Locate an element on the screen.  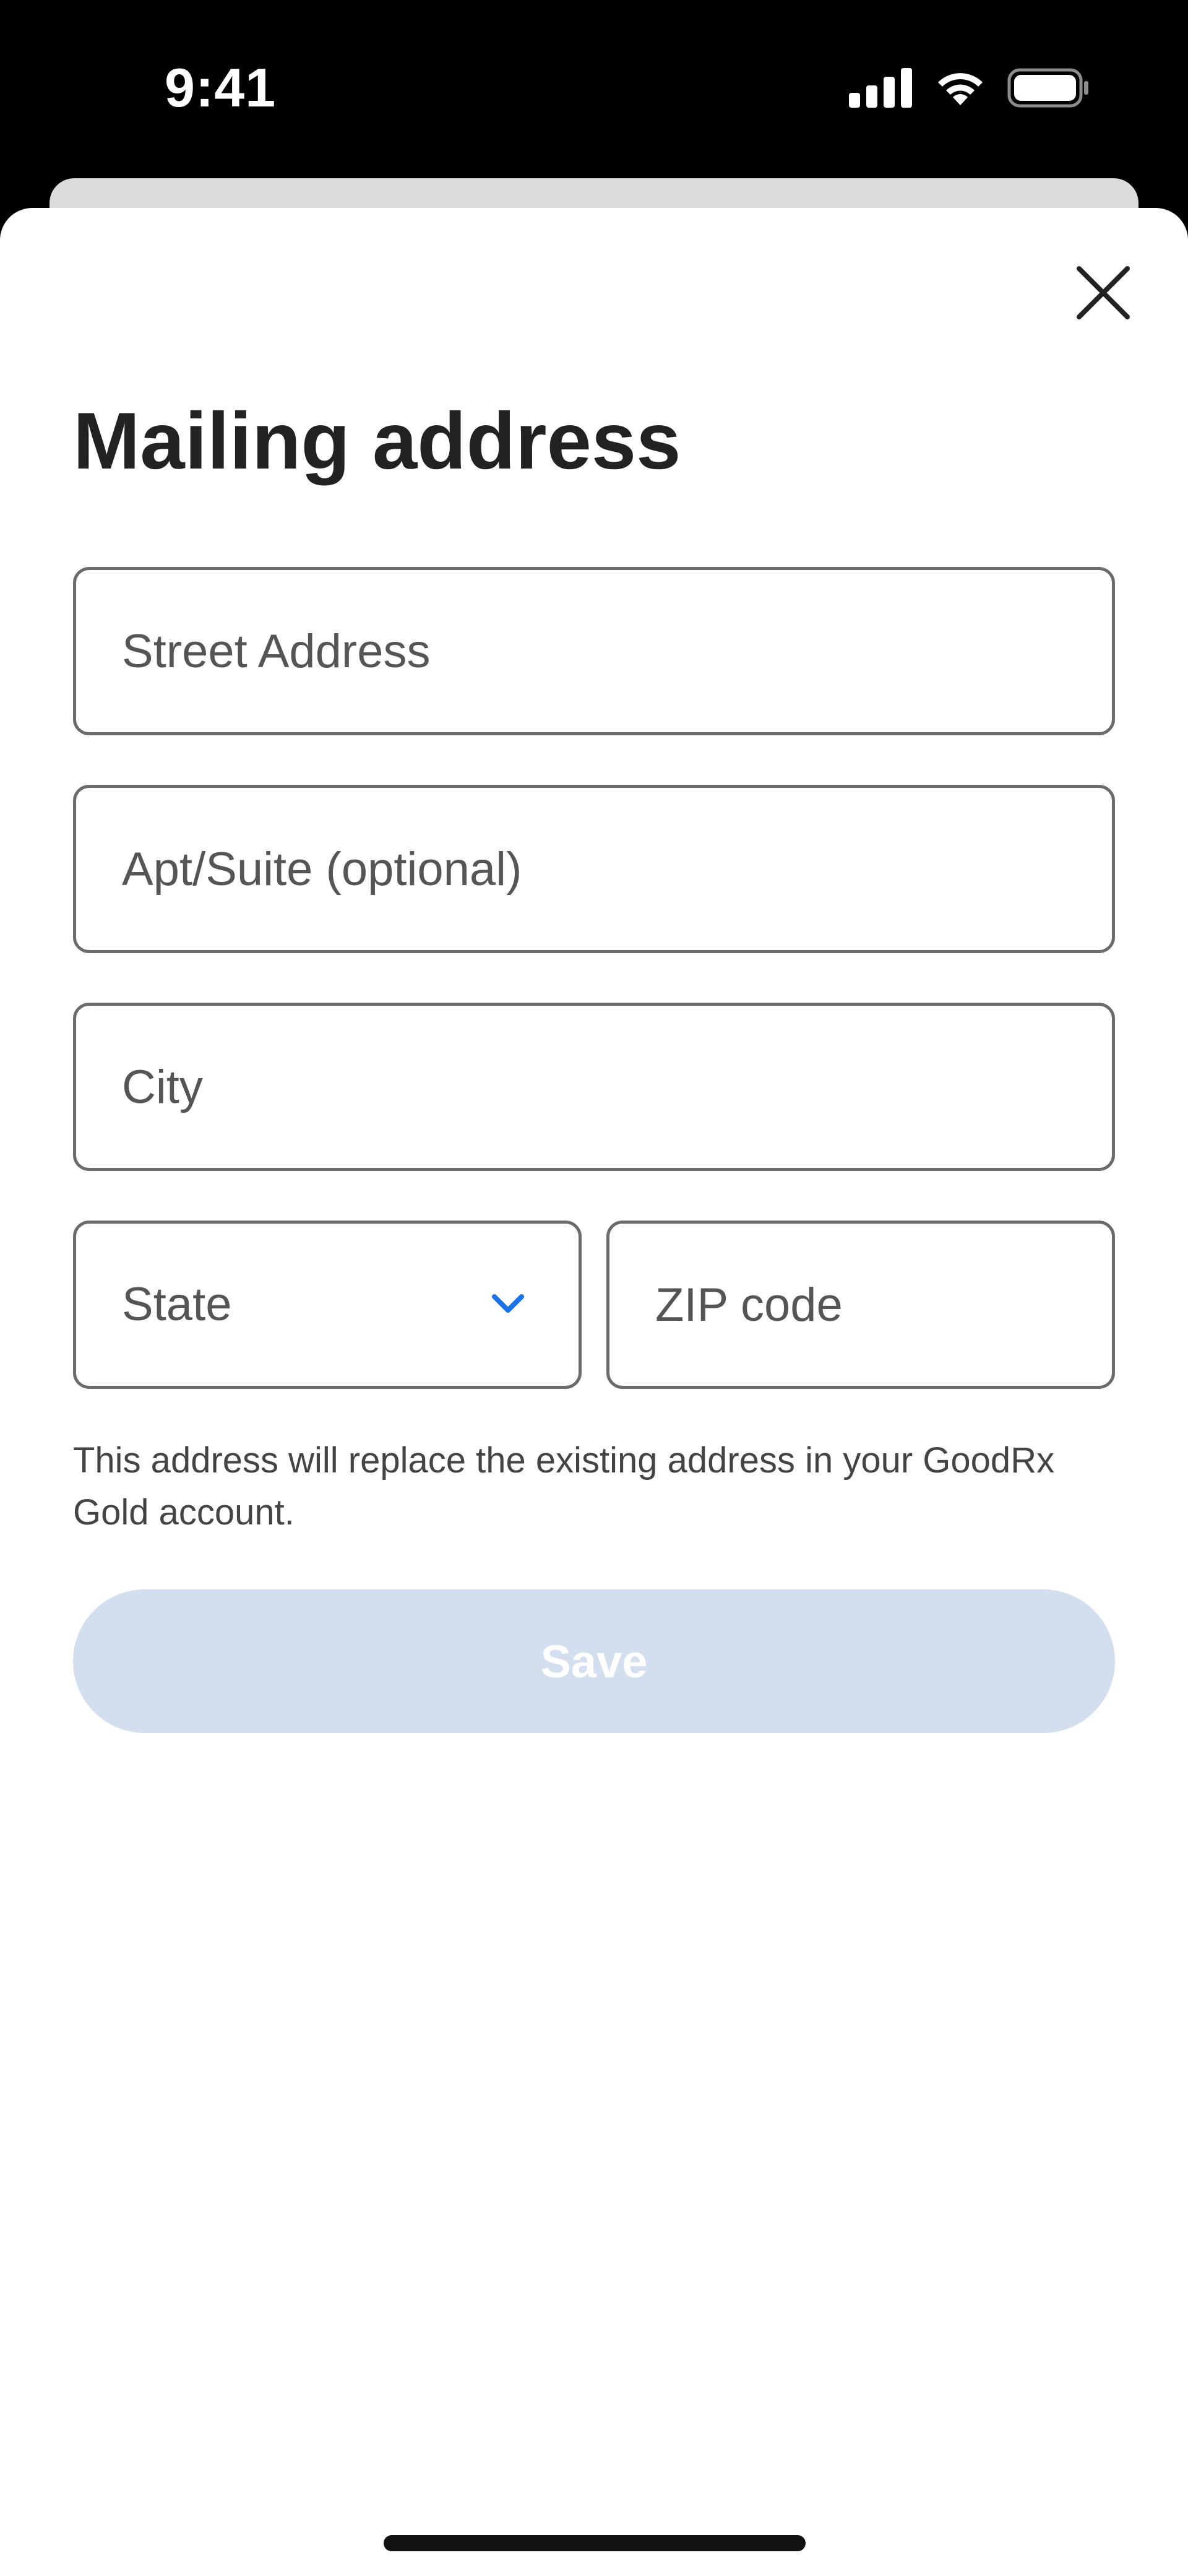
zip-code-input is located at coordinates (860, 1305).